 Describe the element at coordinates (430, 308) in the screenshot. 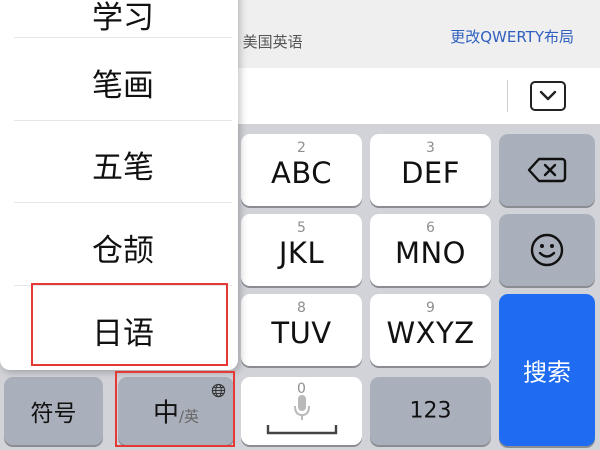

I see `key-number: 9` at that location.